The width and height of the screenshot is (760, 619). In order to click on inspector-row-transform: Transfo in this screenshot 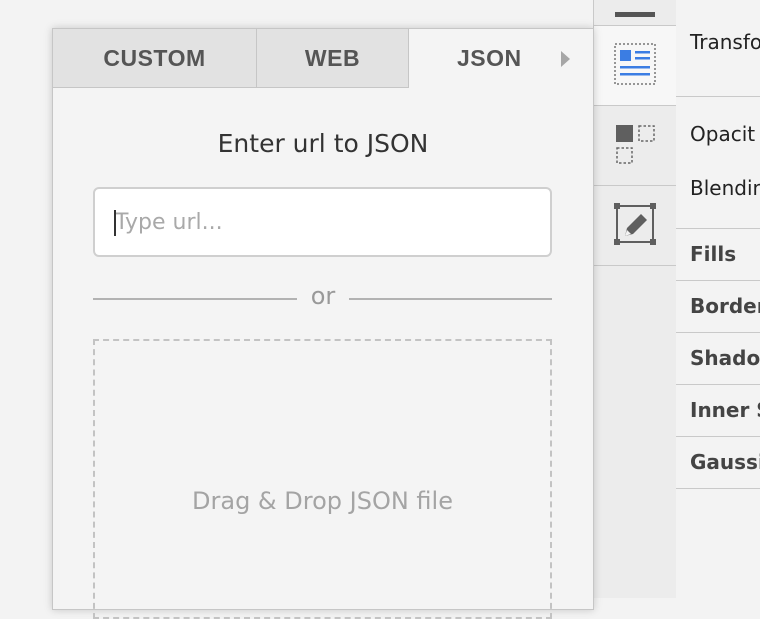, I will do `click(718, 42)`.